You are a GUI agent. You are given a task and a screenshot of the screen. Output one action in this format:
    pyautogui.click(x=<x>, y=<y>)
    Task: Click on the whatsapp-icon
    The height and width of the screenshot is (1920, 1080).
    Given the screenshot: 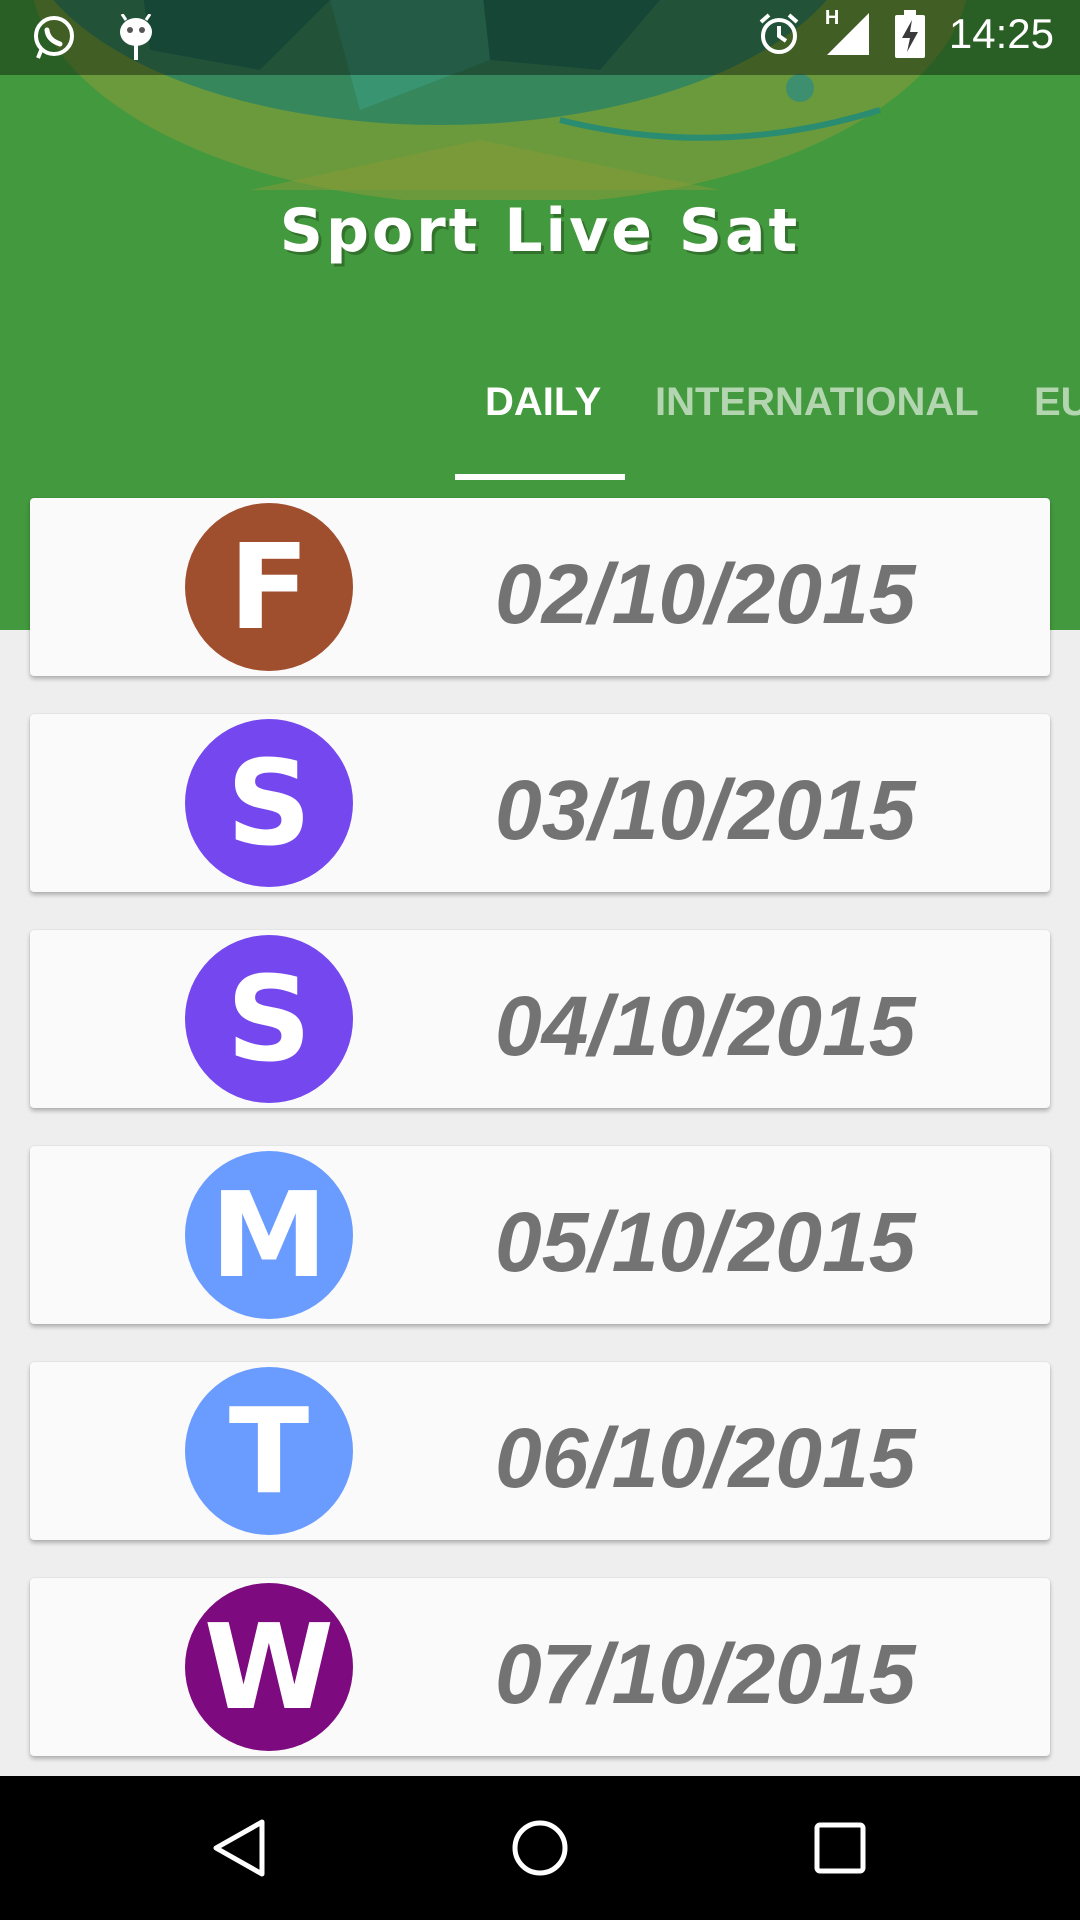 What is the action you would take?
    pyautogui.click(x=54, y=37)
    